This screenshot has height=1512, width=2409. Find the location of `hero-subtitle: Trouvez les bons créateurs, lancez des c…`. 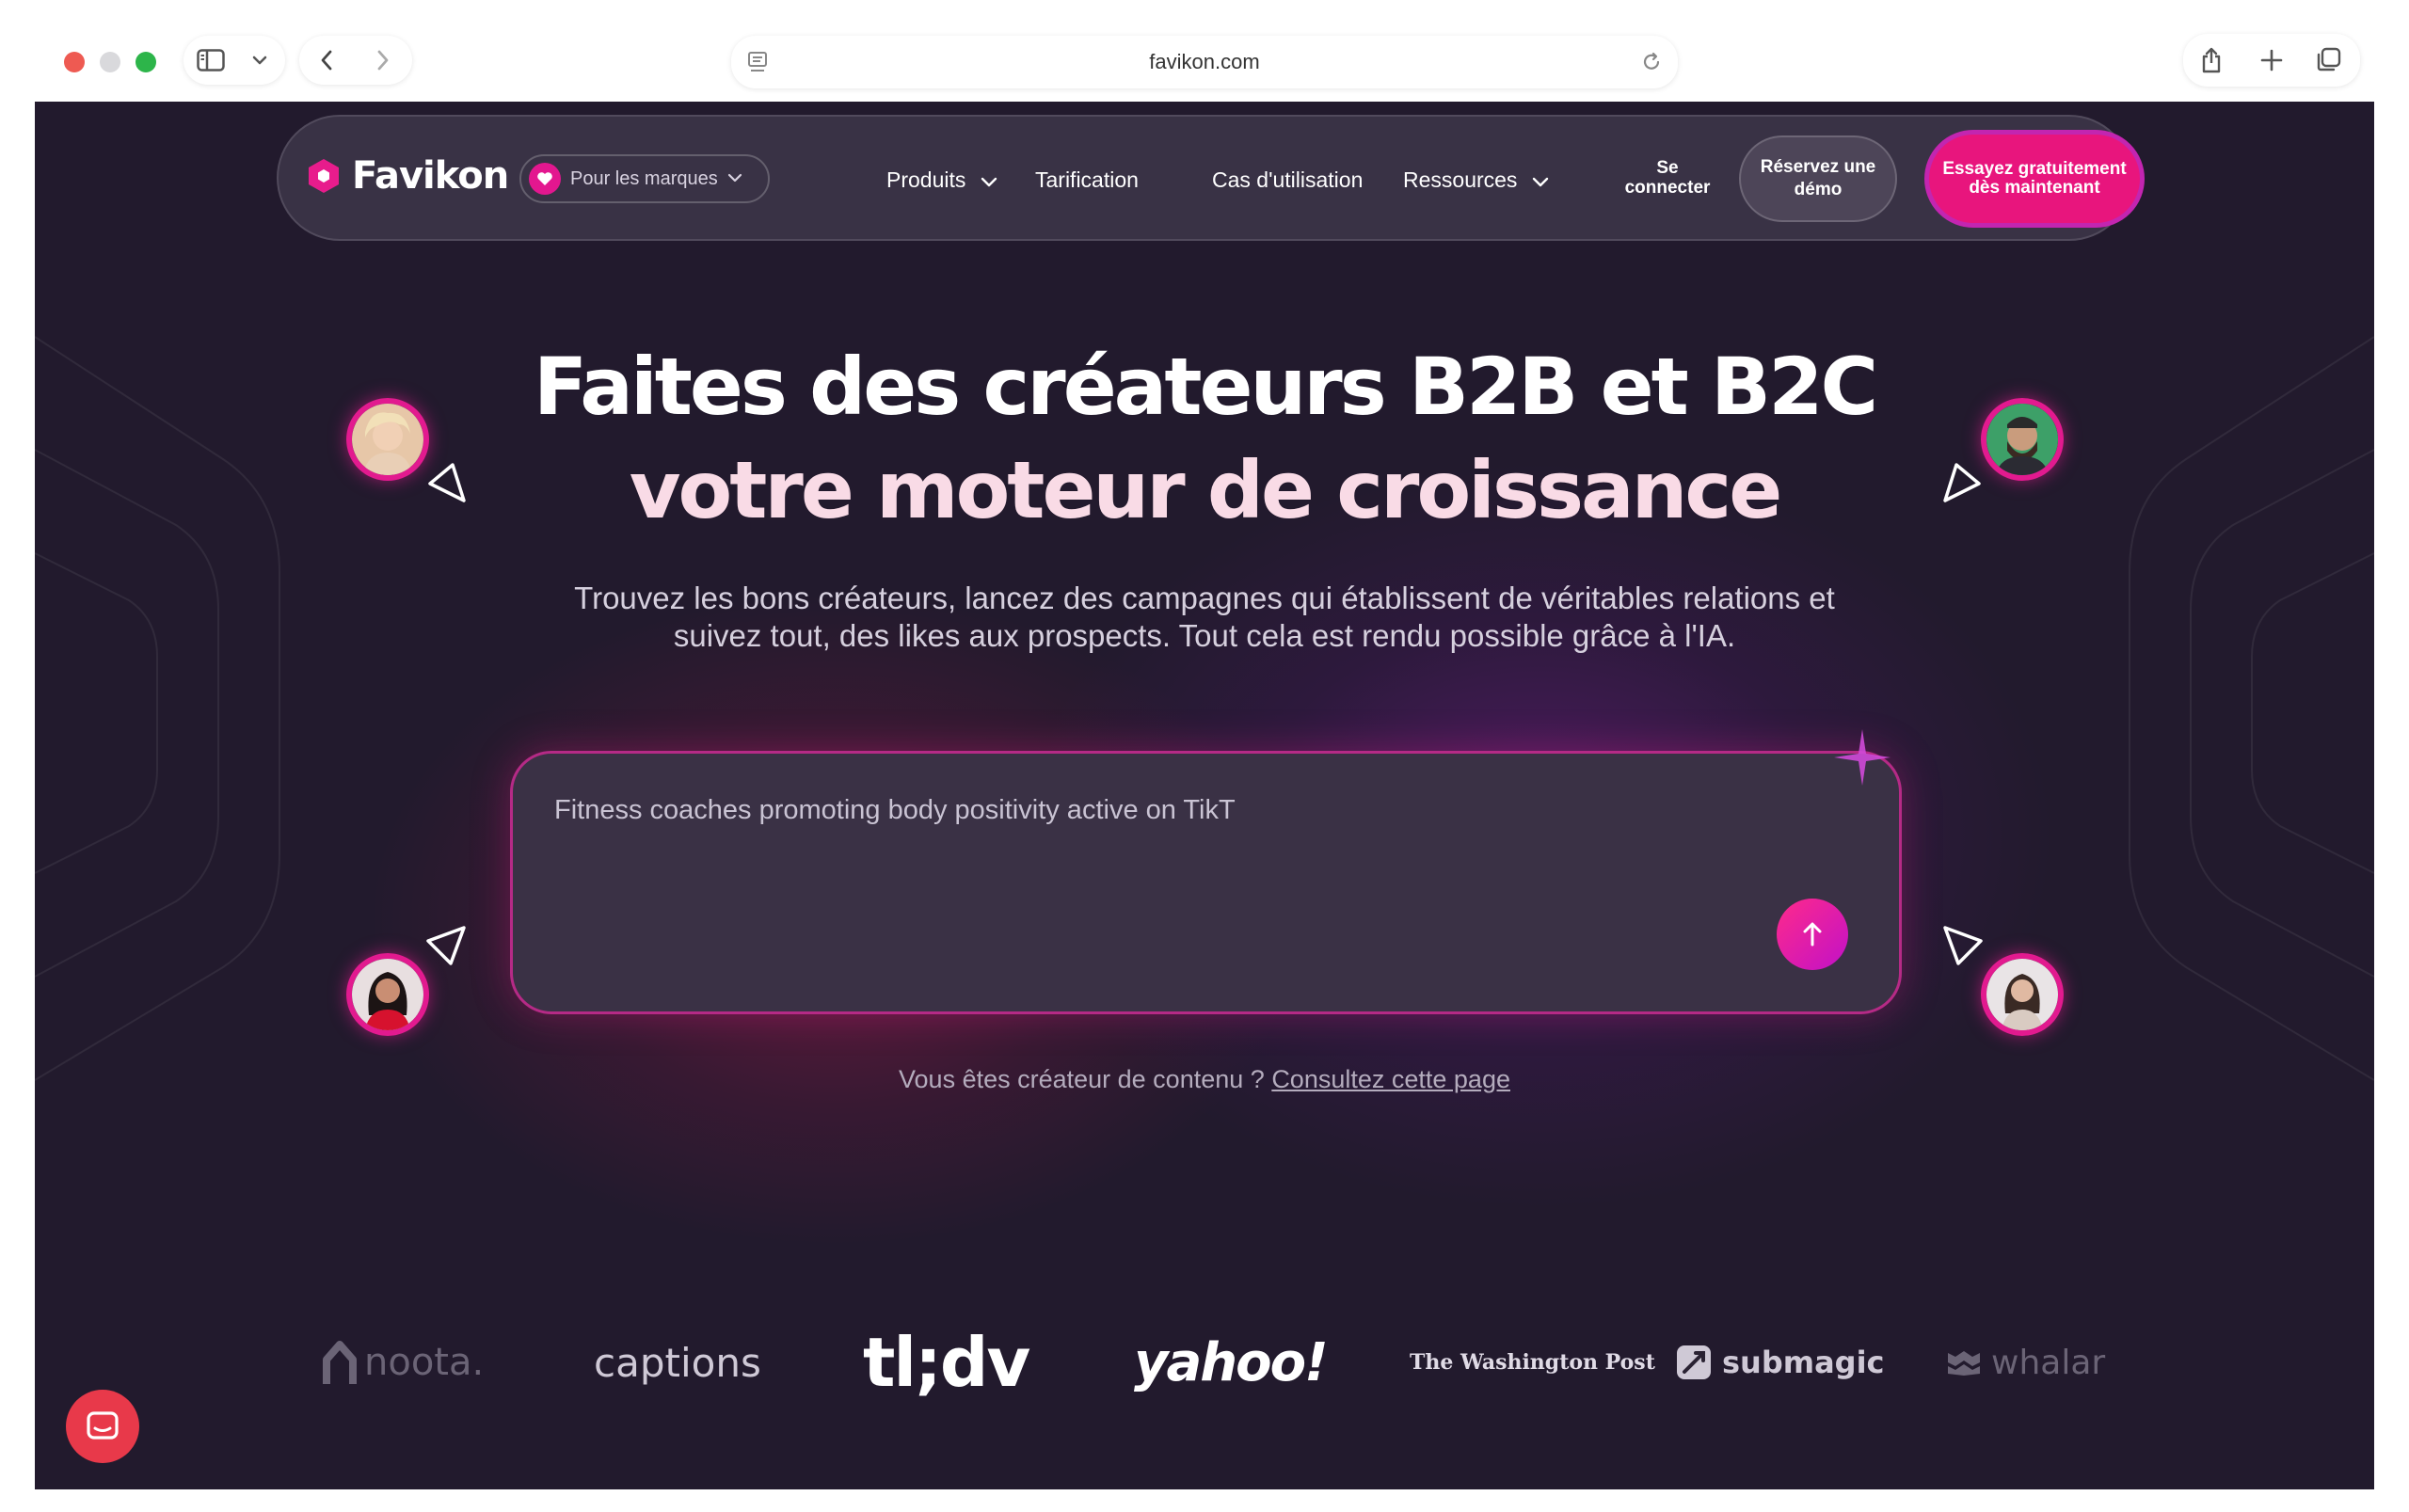

hero-subtitle: Trouvez les bons créateurs, lancez des c… is located at coordinates (1205, 617).